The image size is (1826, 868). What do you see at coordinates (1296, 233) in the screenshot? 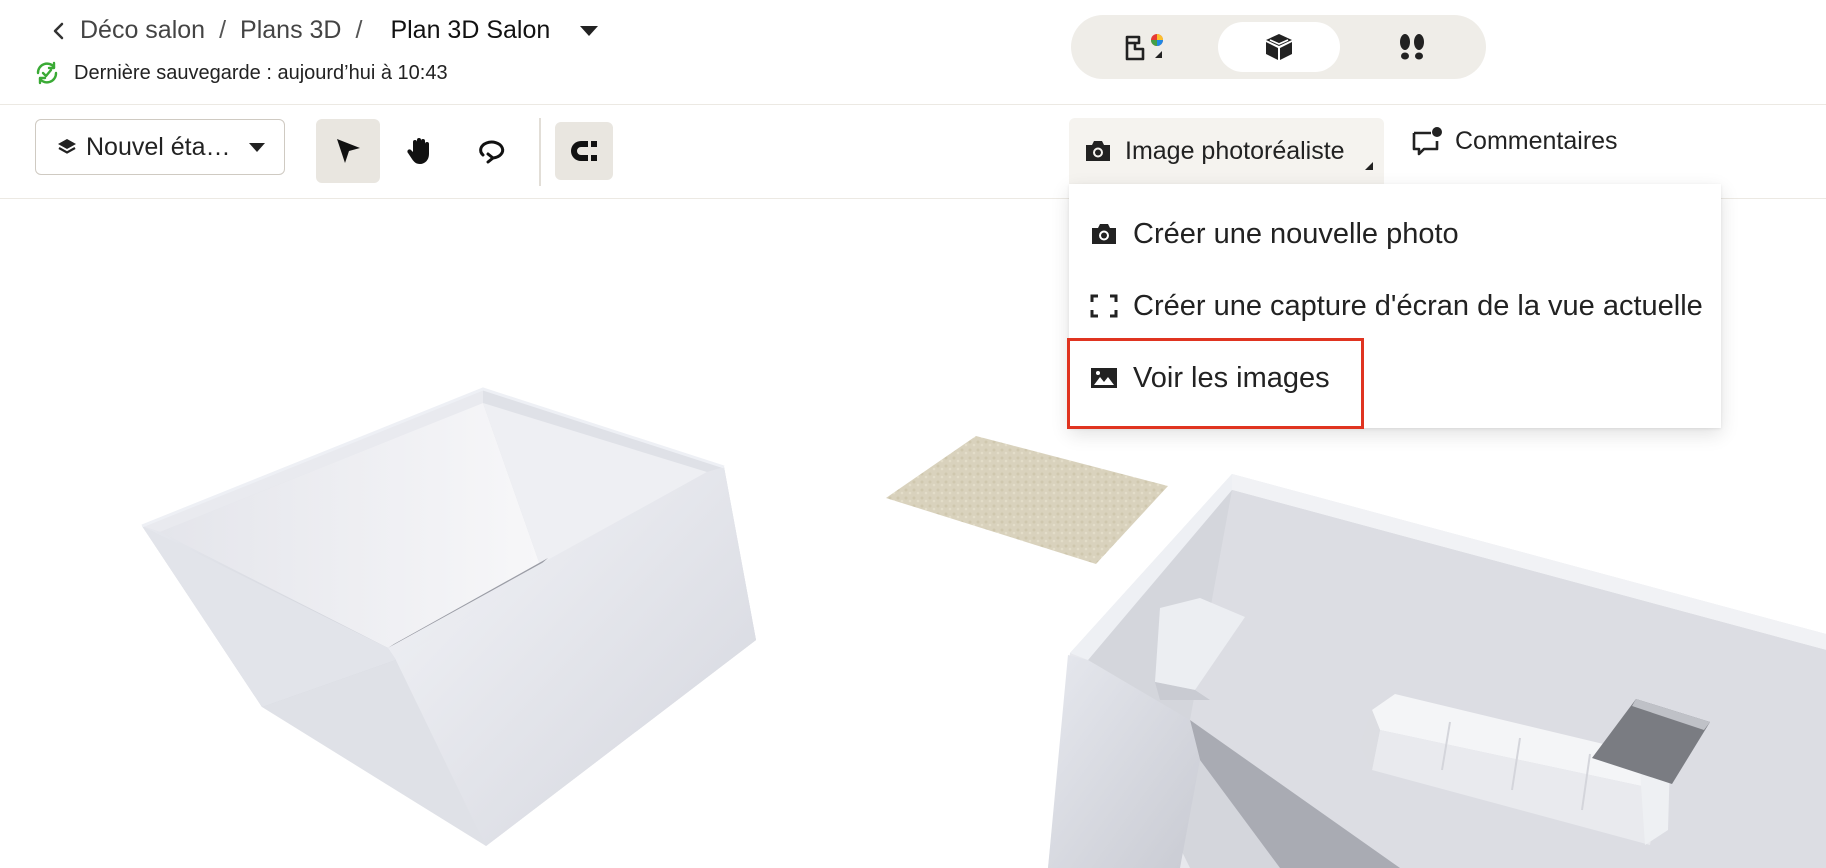
I see `menu-item-label: Créer une nouvelle photo` at bounding box center [1296, 233].